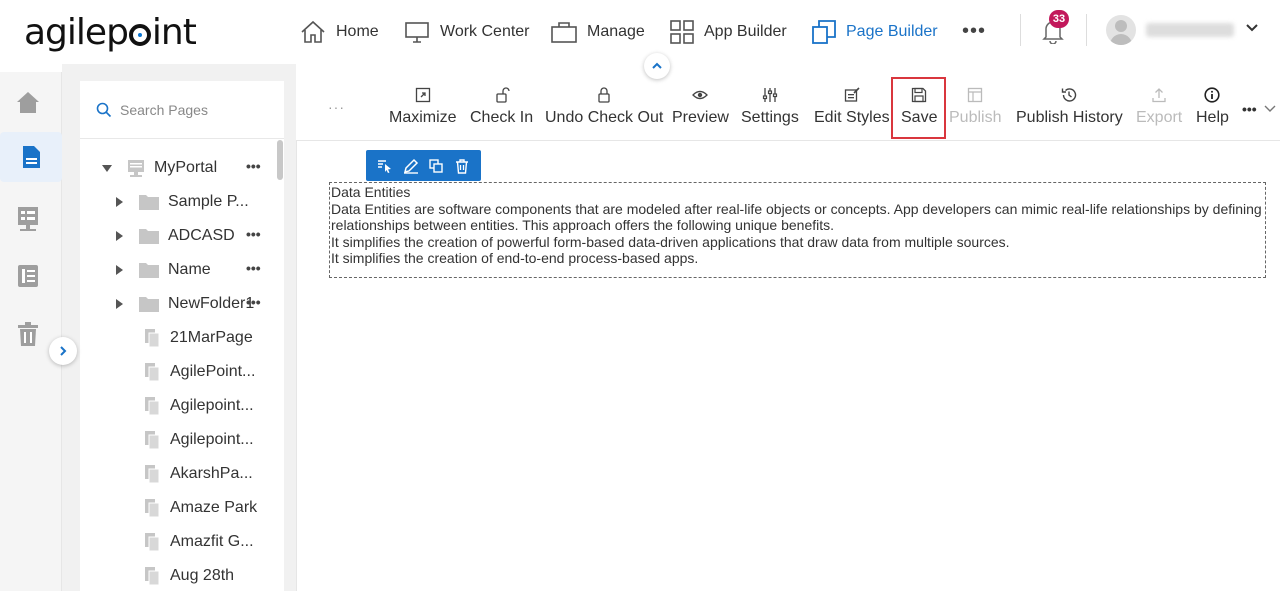  Describe the element at coordinates (824, 32) in the screenshot. I see `copy-icon` at that location.